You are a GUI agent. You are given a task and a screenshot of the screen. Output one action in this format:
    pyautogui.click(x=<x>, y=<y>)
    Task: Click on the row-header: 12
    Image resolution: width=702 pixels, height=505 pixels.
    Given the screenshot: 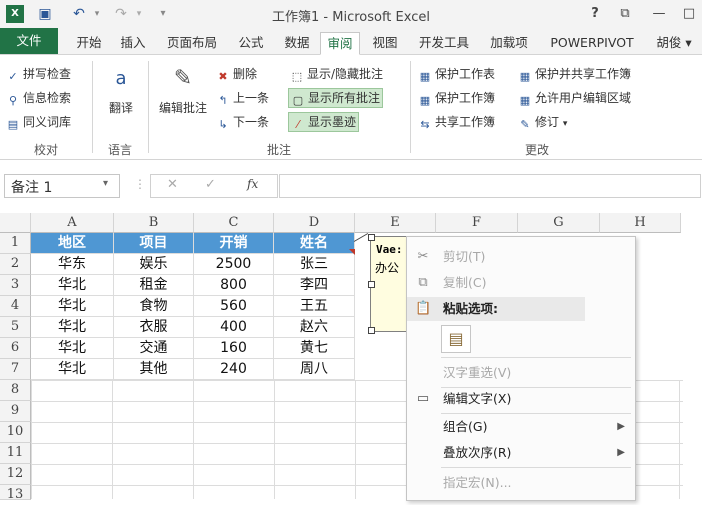 What is the action you would take?
    pyautogui.click(x=15, y=474)
    